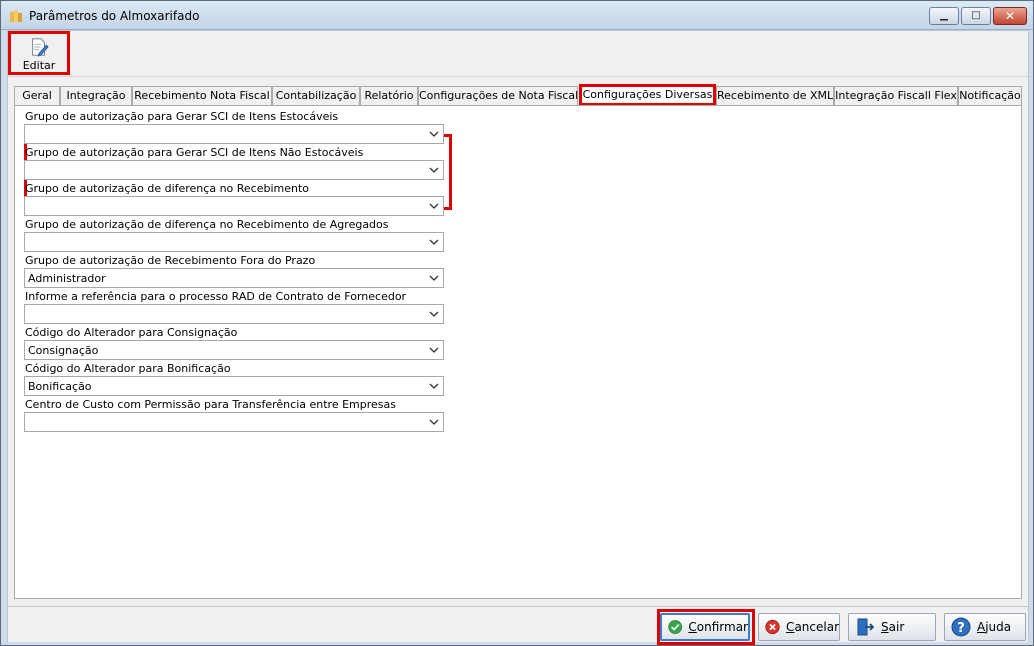 The image size is (1034, 646). I want to click on cancel-circle-icon, so click(772, 627).